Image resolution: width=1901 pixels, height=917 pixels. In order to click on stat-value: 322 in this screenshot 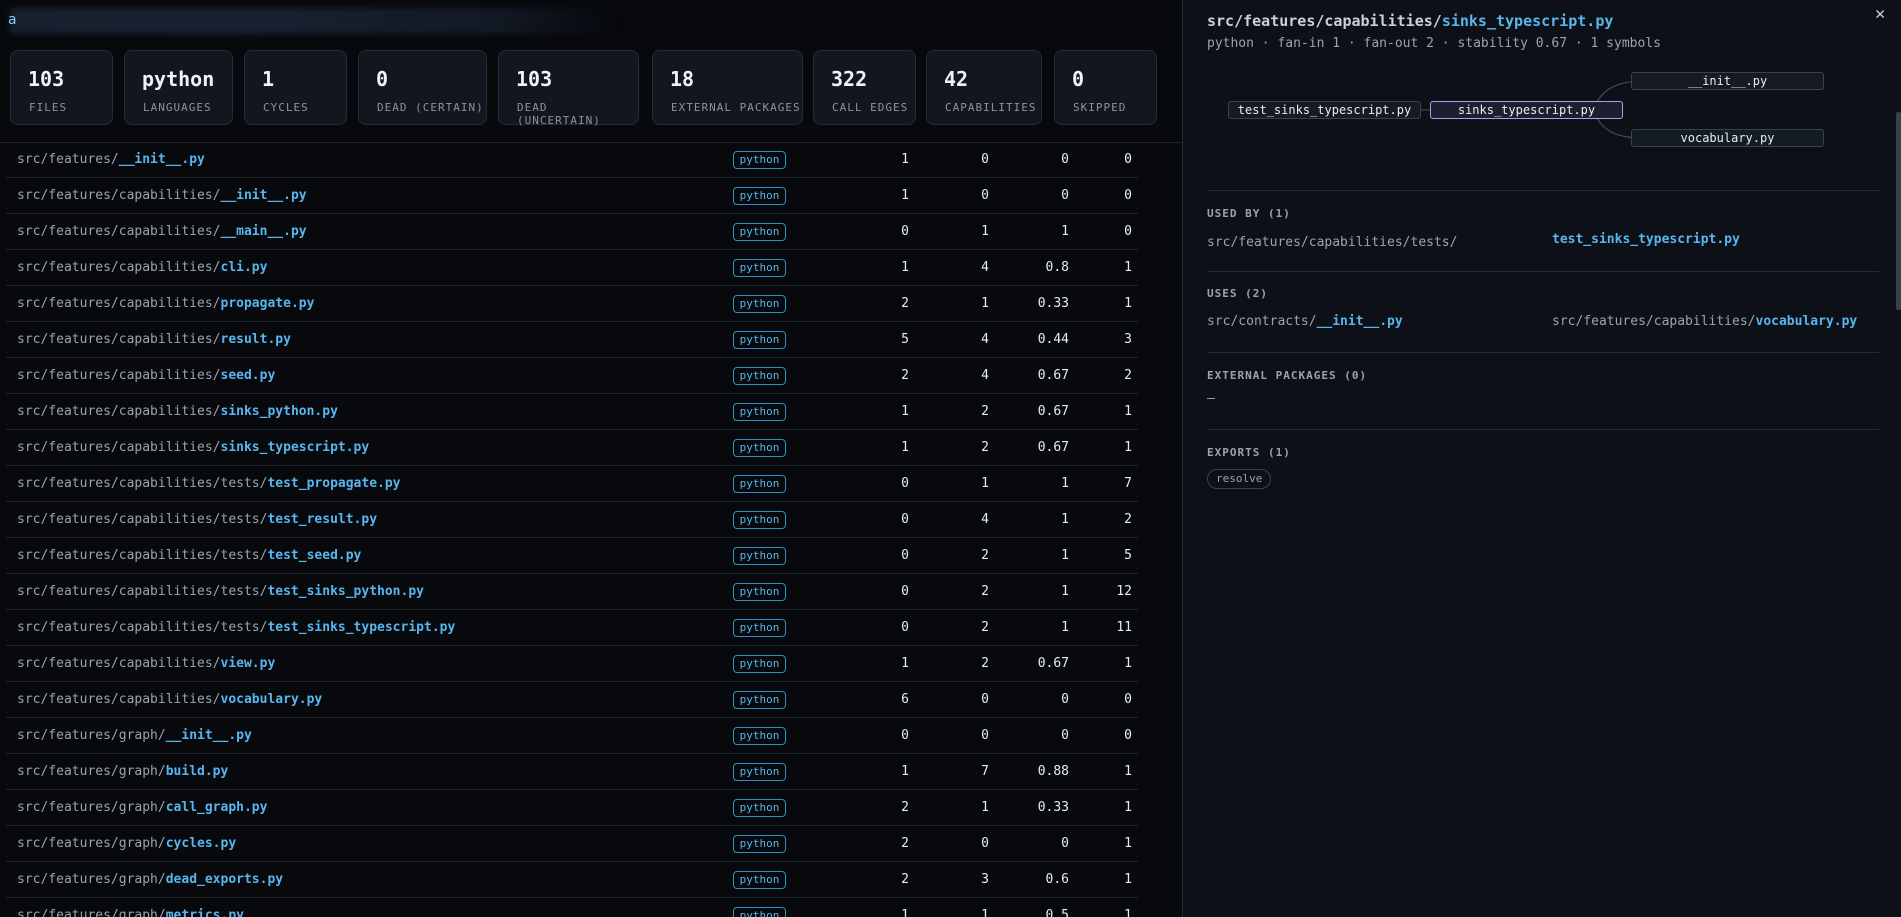, I will do `click(849, 79)`.